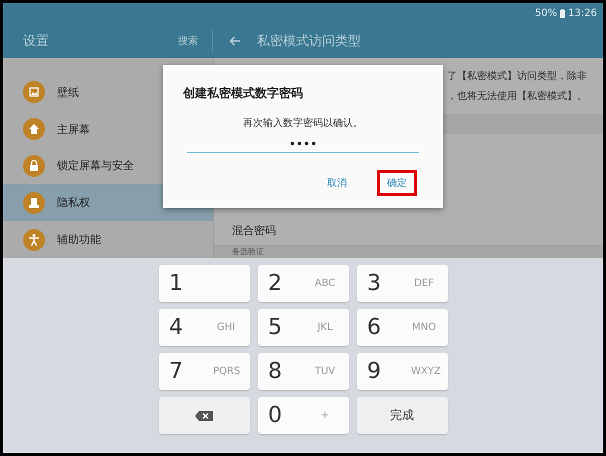 The width and height of the screenshot is (606, 456). What do you see at coordinates (275, 327) in the screenshot?
I see `key-digit: 5` at bounding box center [275, 327].